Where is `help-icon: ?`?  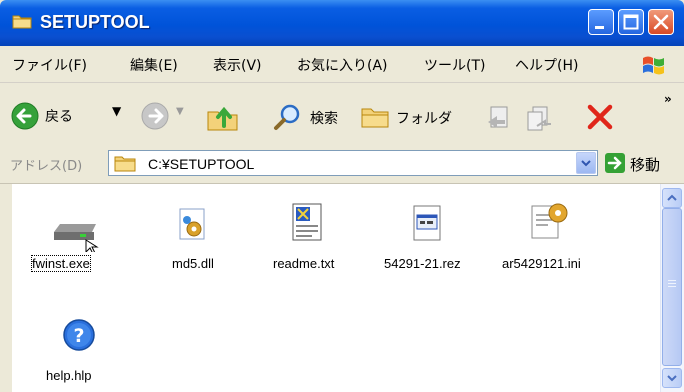
help-icon: ? is located at coordinates (79, 335).